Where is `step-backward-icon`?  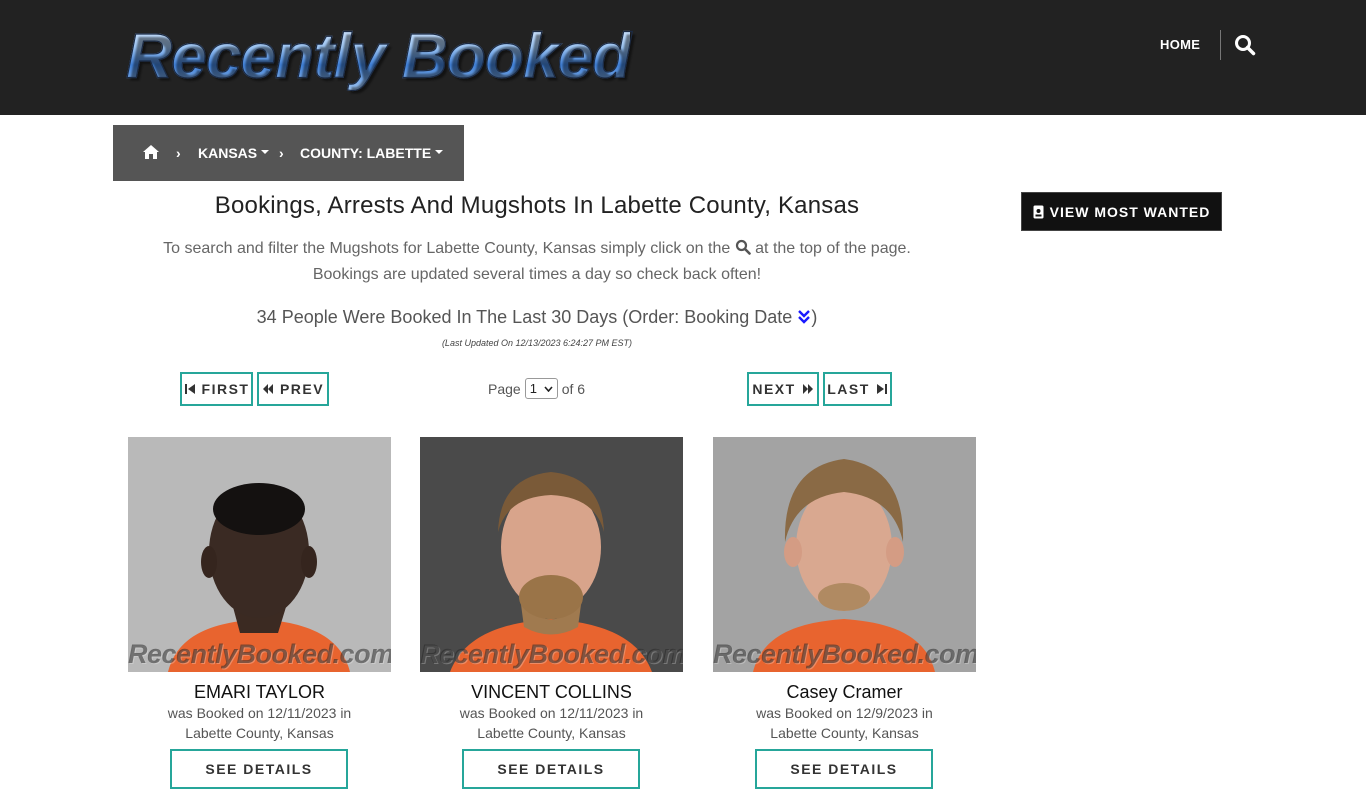
step-backward-icon is located at coordinates (189, 389).